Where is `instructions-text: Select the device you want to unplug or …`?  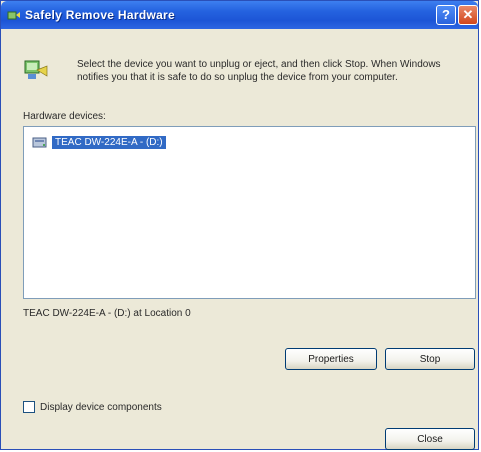 instructions-text: Select the device you want to unplug or … is located at coordinates (259, 71).